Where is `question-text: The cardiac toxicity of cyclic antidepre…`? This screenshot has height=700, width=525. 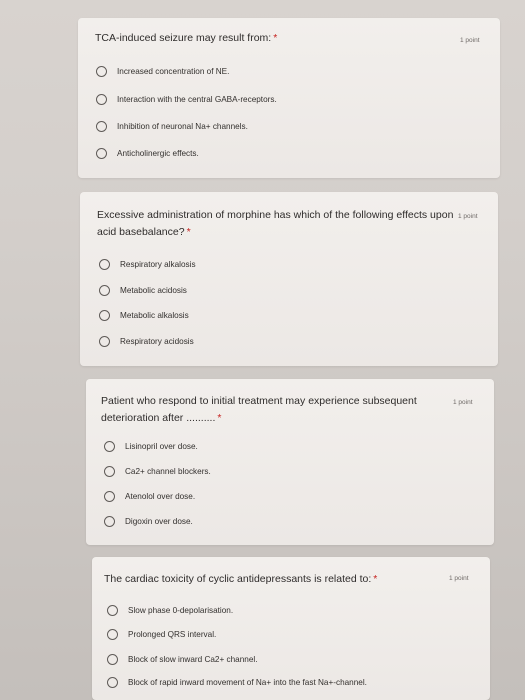
question-text: The cardiac toxicity of cyclic antidepre… is located at coordinates (238, 579).